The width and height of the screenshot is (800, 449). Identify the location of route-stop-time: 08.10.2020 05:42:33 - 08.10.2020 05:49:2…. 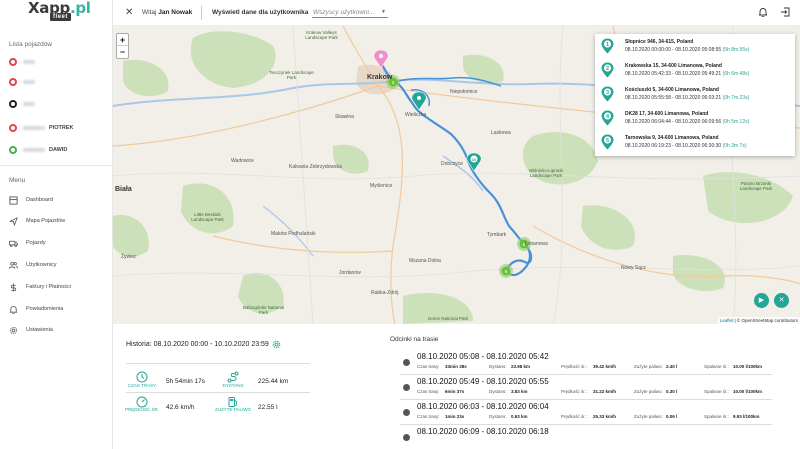
(687, 74).